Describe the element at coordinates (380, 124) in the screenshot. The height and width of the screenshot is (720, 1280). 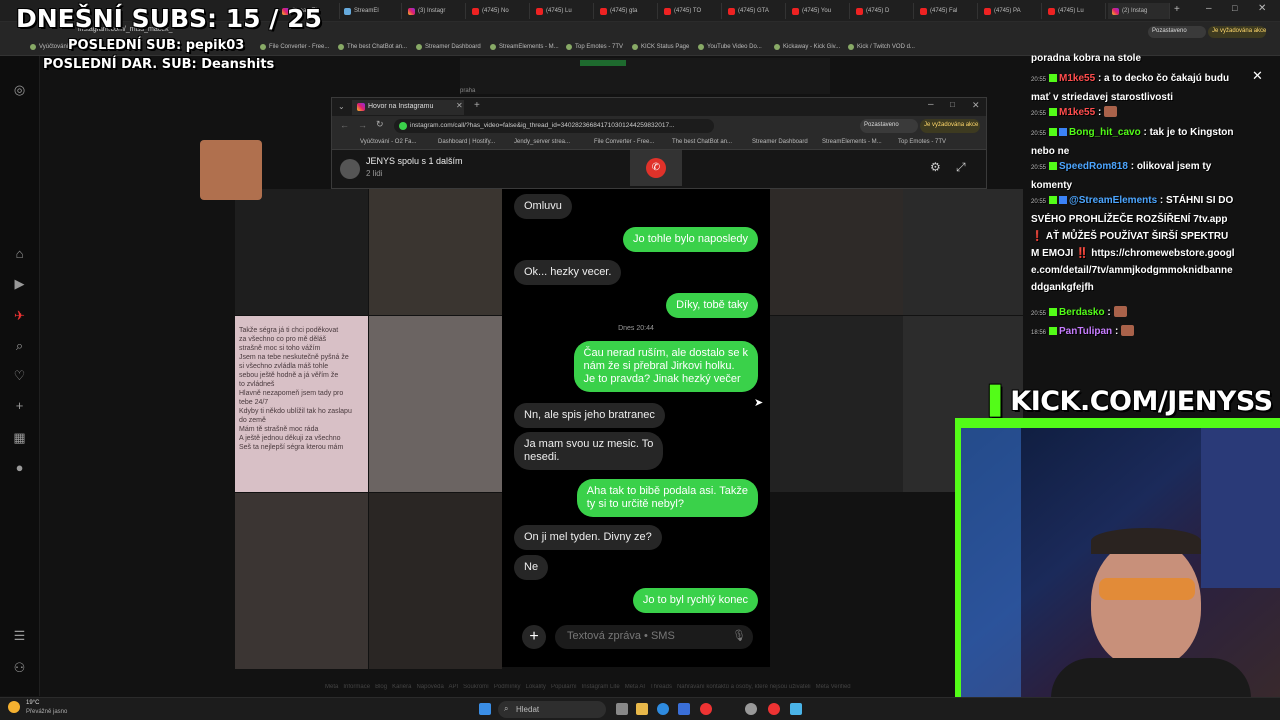
I see `reload-icon: ↻` at that location.